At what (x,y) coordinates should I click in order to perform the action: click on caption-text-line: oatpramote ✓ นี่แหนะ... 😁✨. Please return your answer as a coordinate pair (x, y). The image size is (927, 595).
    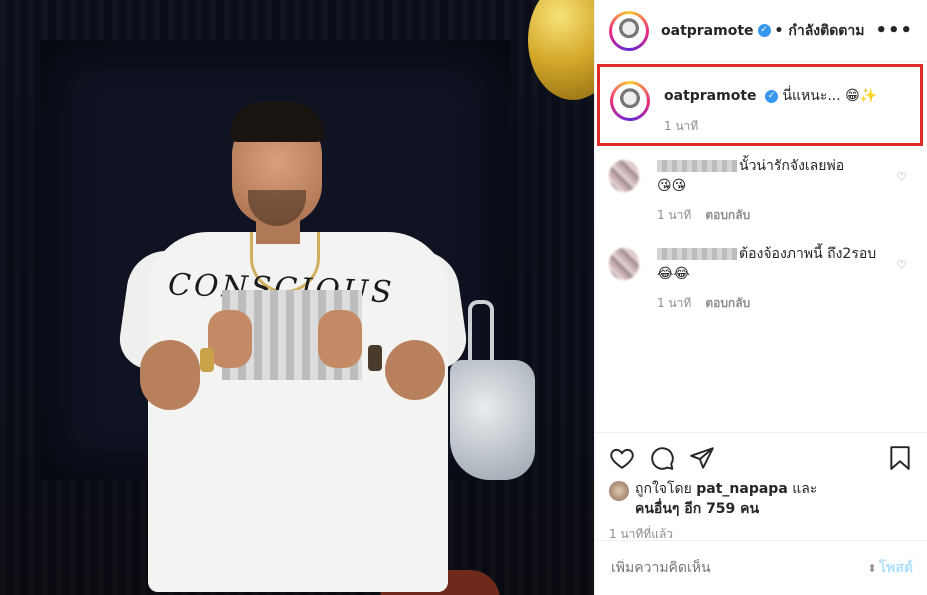
    Looking at the image, I should click on (770, 96).